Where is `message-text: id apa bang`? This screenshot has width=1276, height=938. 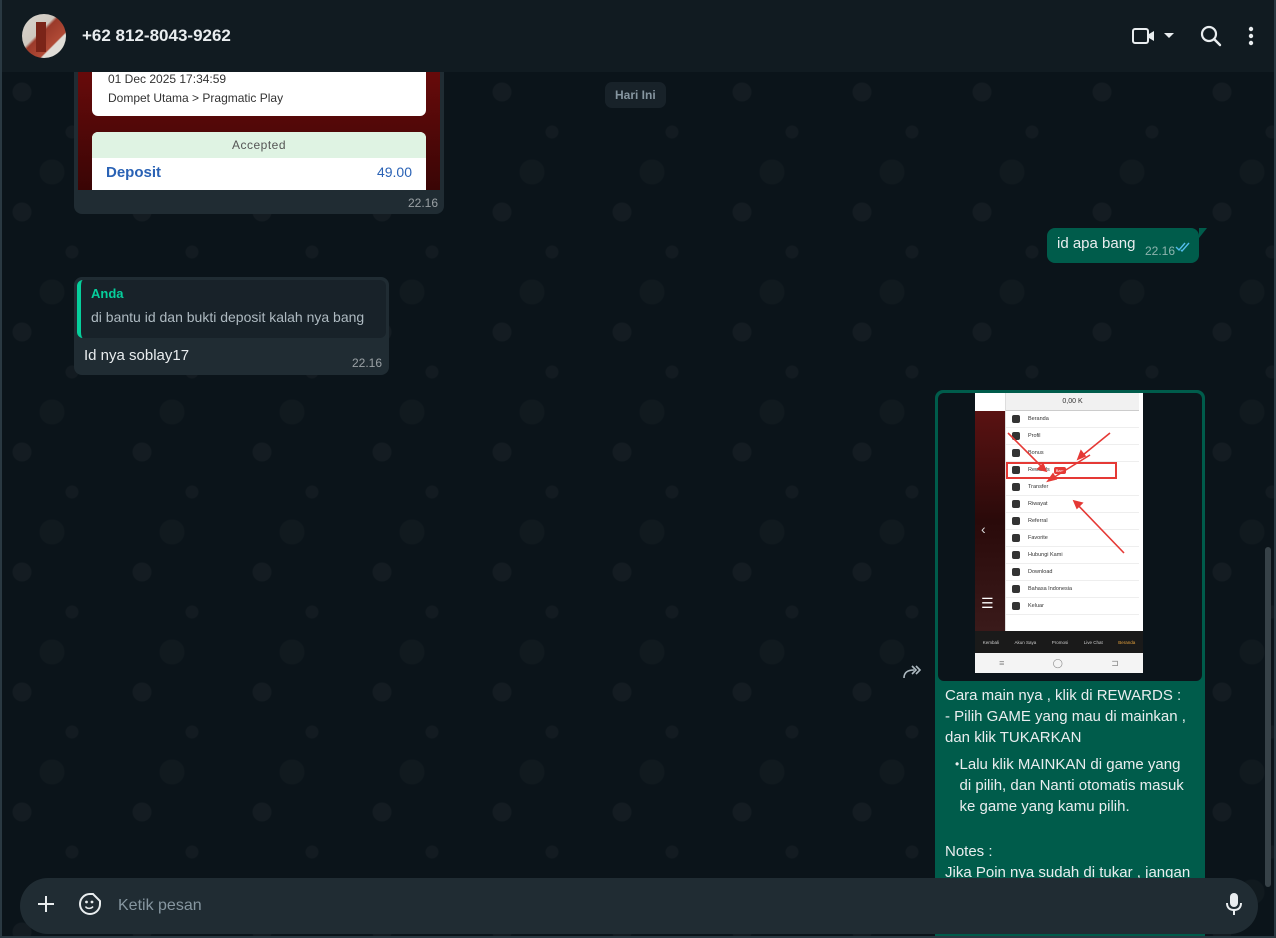
message-text: id apa bang is located at coordinates (1096, 243).